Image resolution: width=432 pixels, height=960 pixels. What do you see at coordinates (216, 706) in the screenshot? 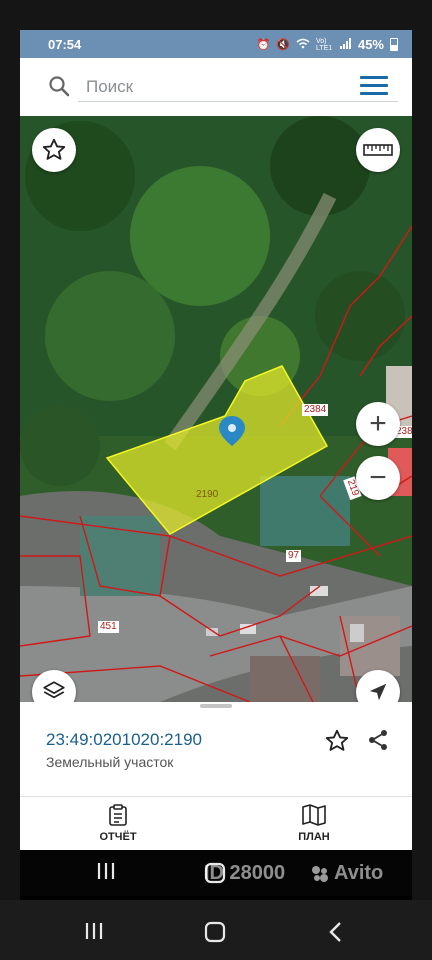
I see `drag-handle` at bounding box center [216, 706].